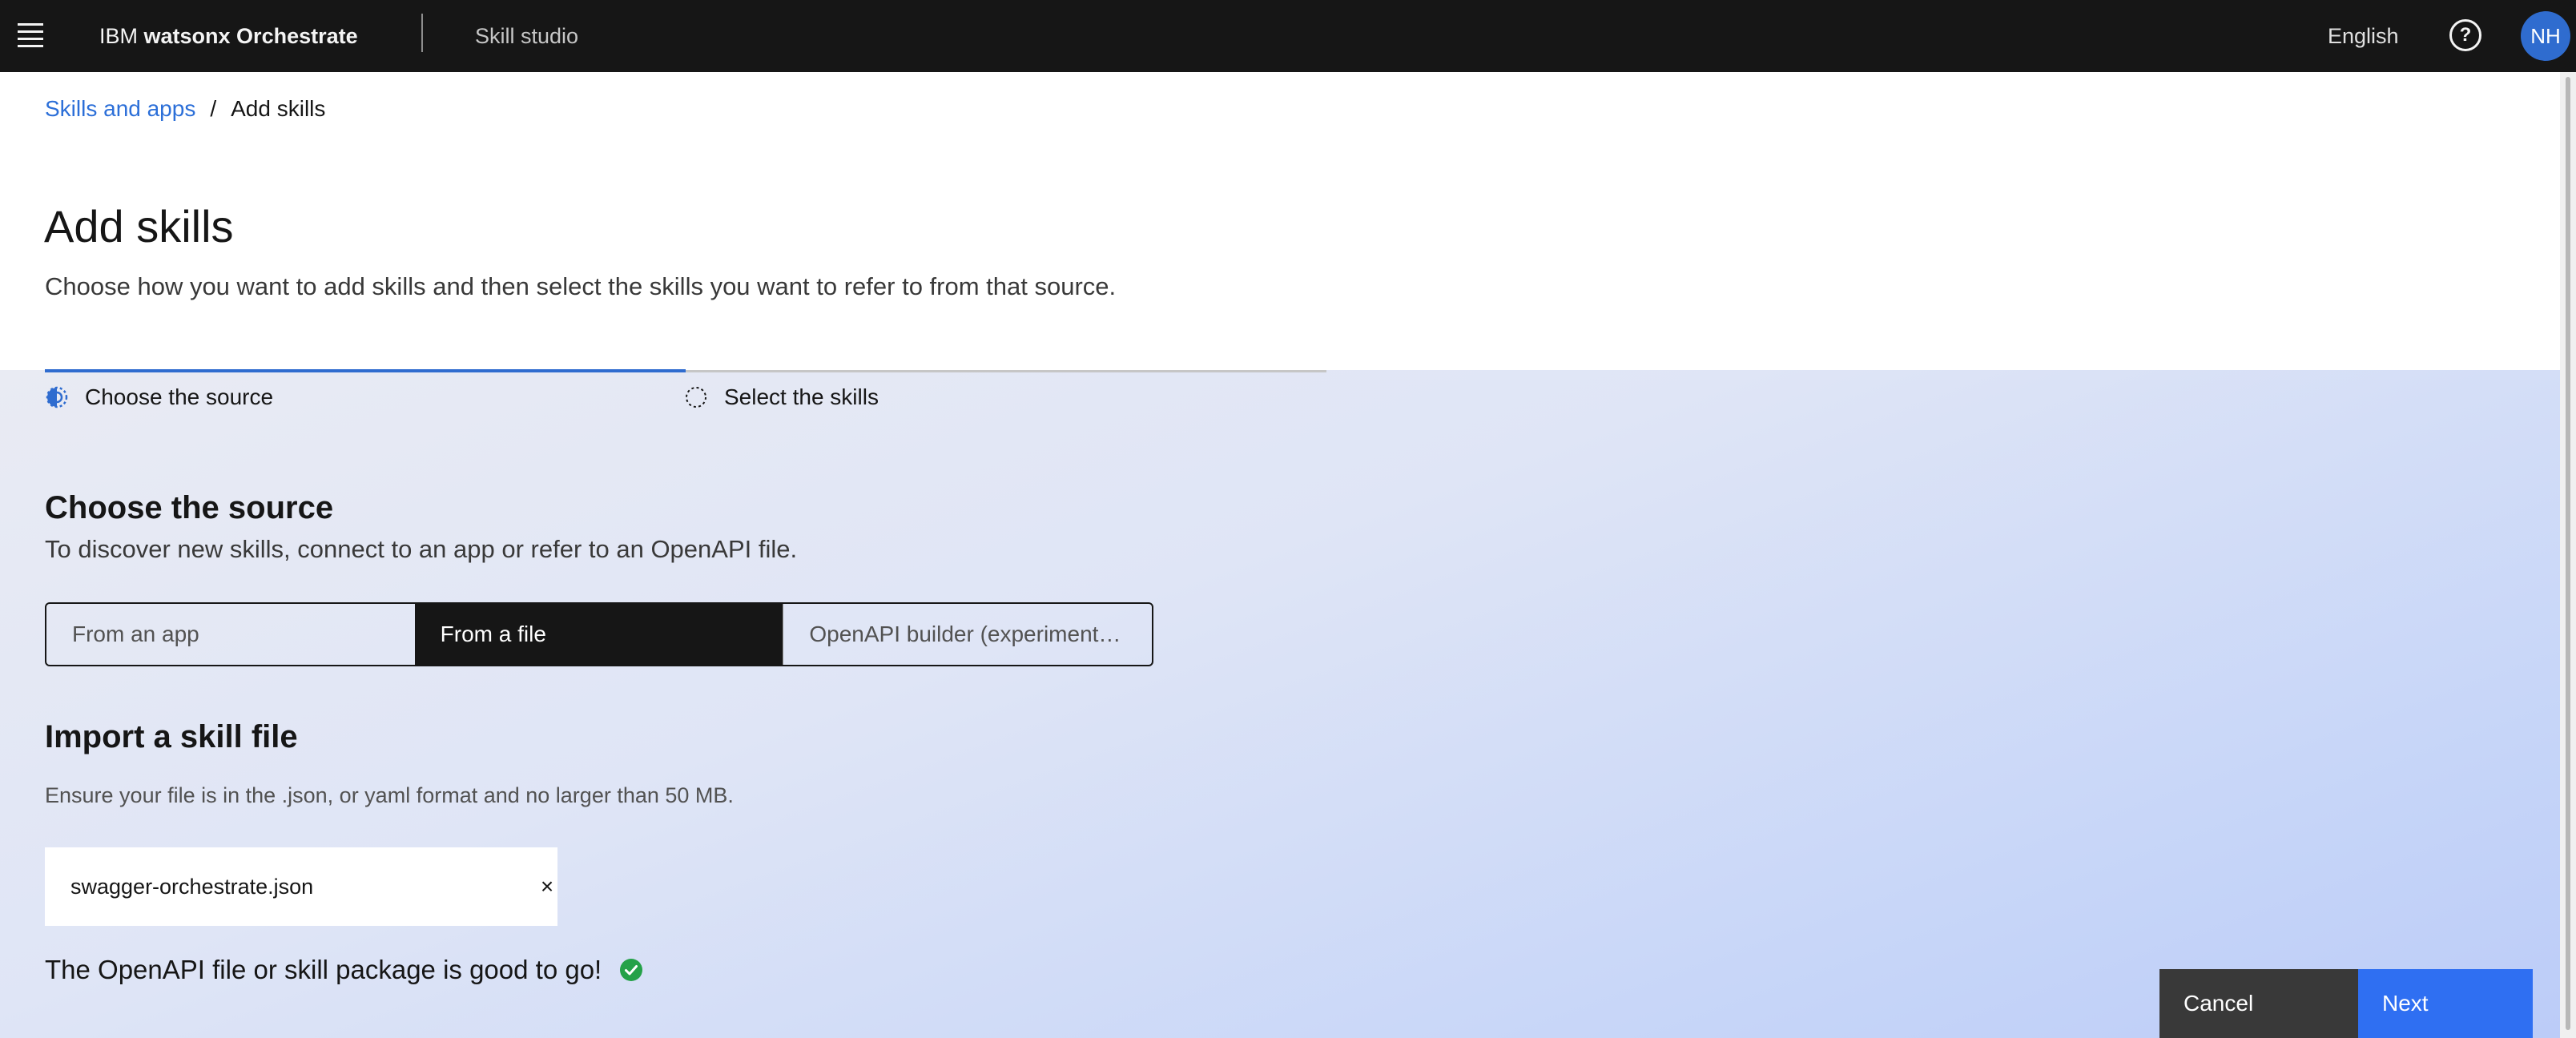 The width and height of the screenshot is (2576, 1038). Describe the element at coordinates (422, 33) in the screenshot. I see `header-divider` at that location.